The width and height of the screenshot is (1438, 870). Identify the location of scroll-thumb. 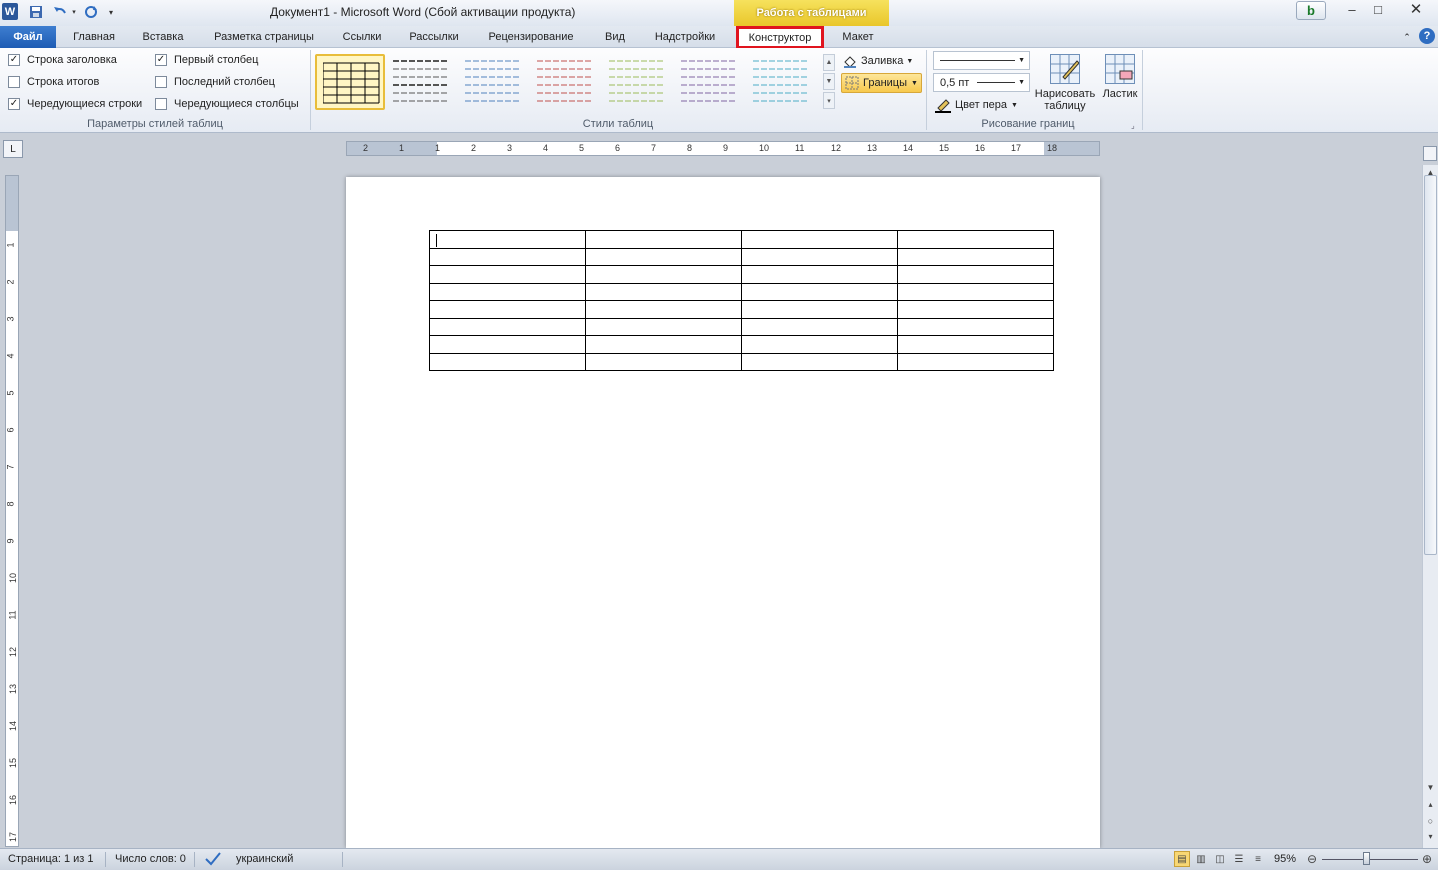
(1430, 365).